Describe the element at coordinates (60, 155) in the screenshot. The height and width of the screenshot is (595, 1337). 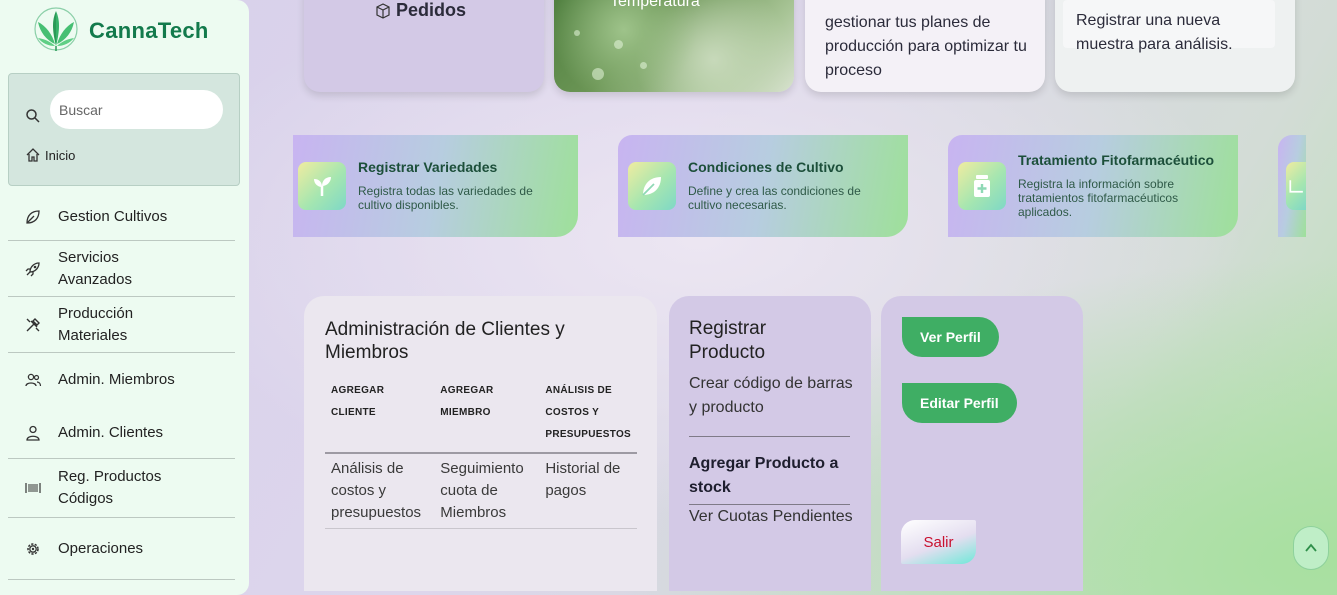
I see `home-label: Inicio` at that location.